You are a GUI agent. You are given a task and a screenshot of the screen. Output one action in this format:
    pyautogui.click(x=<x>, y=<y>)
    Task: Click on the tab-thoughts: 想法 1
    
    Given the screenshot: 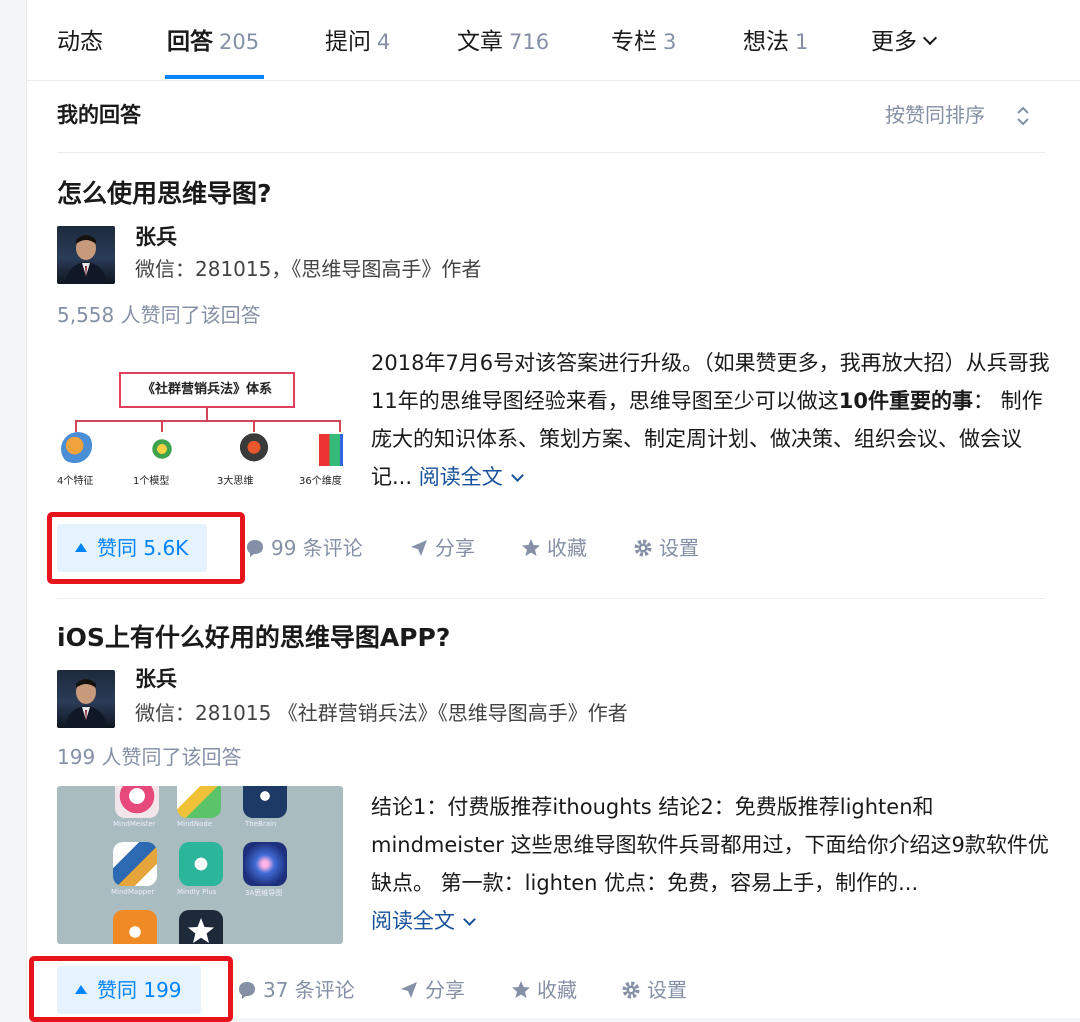 What is the action you would take?
    pyautogui.click(x=775, y=44)
    